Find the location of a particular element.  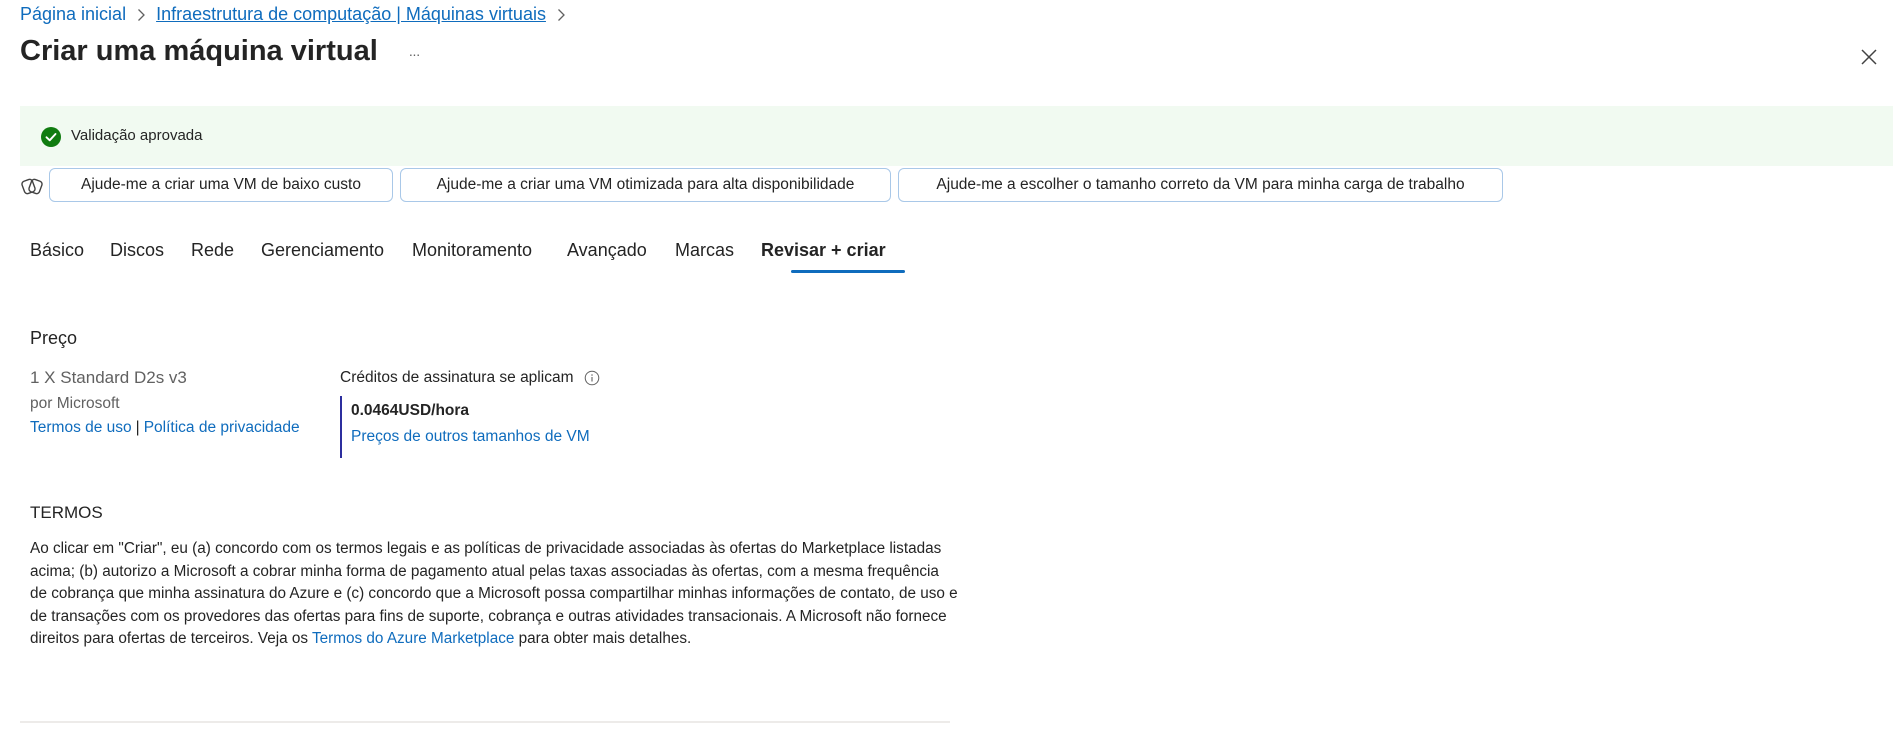

vm-size-text: 1 X Standard D2s v3 is located at coordinates (108, 377).